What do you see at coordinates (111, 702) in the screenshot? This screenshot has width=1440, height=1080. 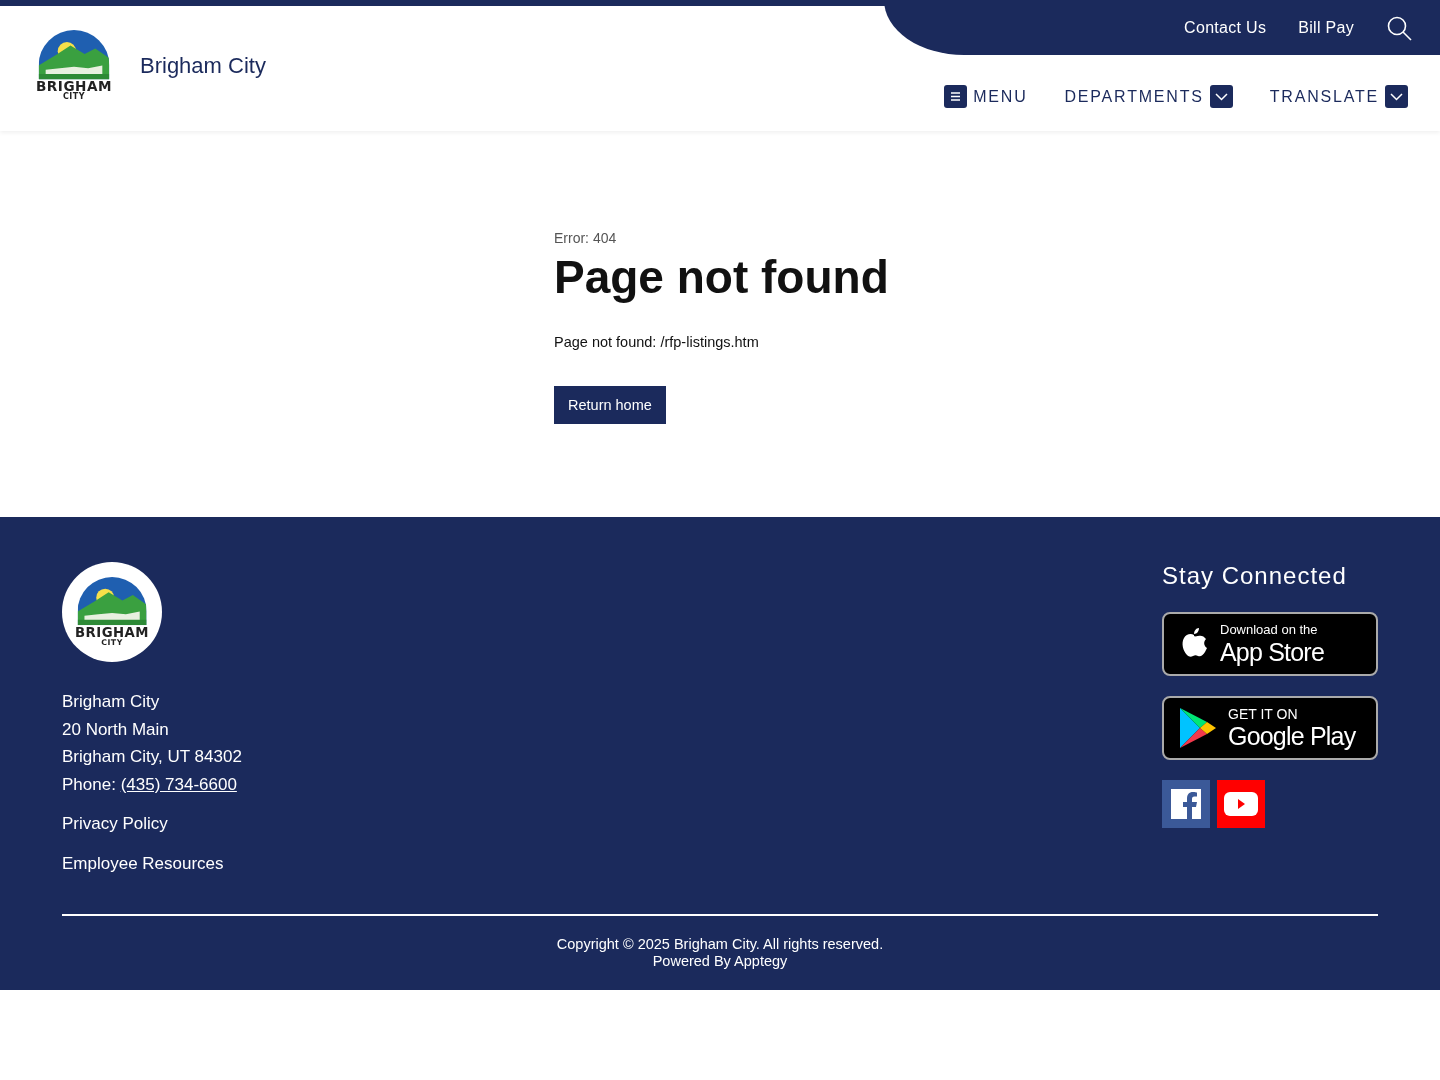 I see `address-line: Brigham City` at bounding box center [111, 702].